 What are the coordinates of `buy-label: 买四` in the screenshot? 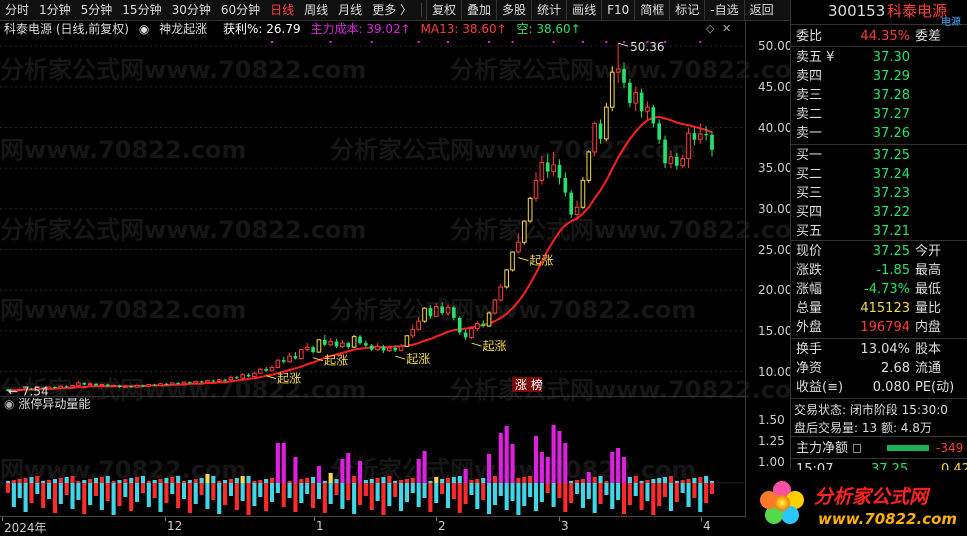 It's located at (809, 212).